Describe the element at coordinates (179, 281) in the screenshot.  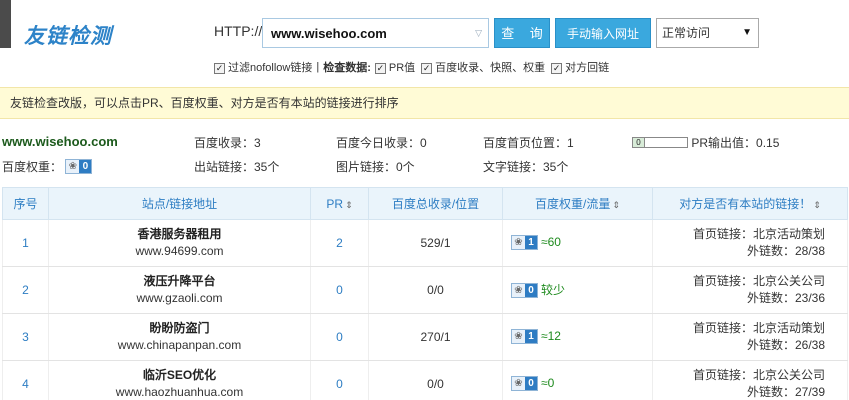
I see `site-name: 液压升降平台` at that location.